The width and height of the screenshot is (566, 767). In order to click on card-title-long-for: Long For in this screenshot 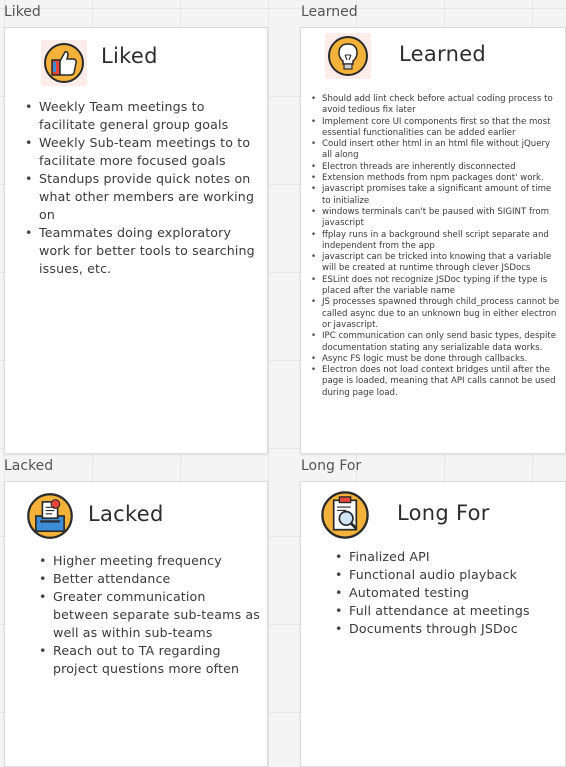, I will do `click(443, 513)`.